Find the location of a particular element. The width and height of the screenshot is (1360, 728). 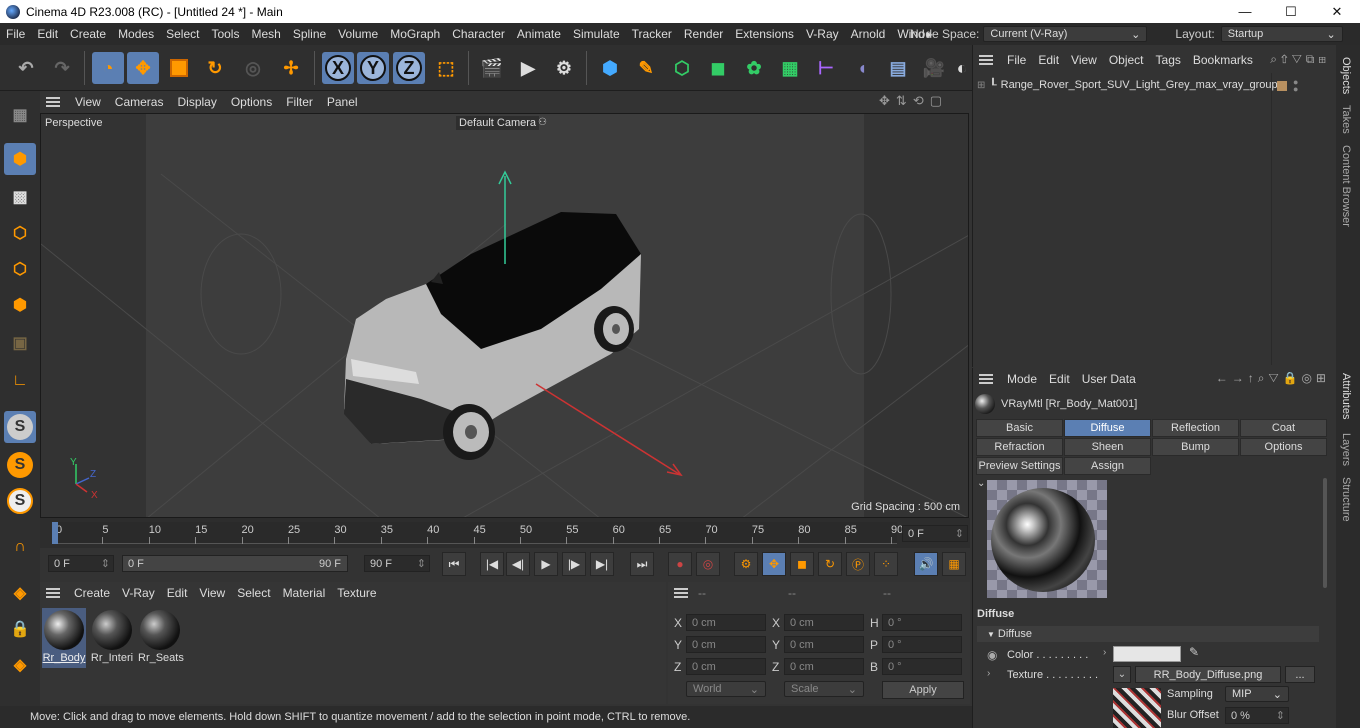

material-item: Rr_Body is located at coordinates (64, 638).